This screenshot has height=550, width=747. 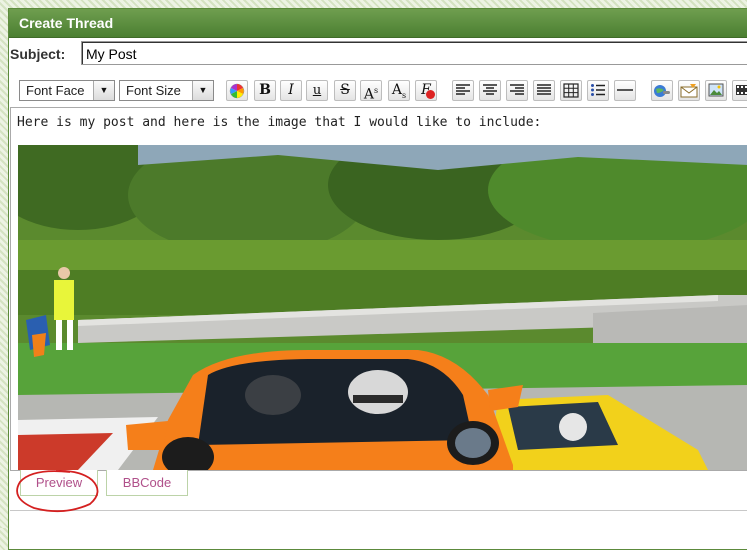 I want to click on align-center-icon, so click(x=490, y=90).